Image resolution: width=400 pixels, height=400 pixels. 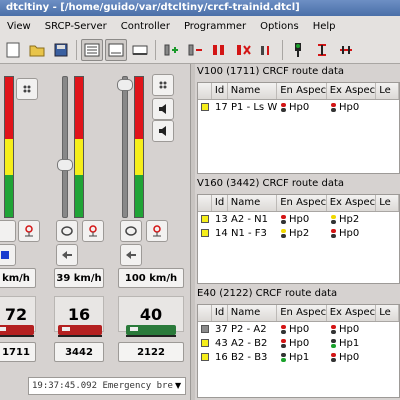 I want to click on power-off-icon, so click(x=243, y=50).